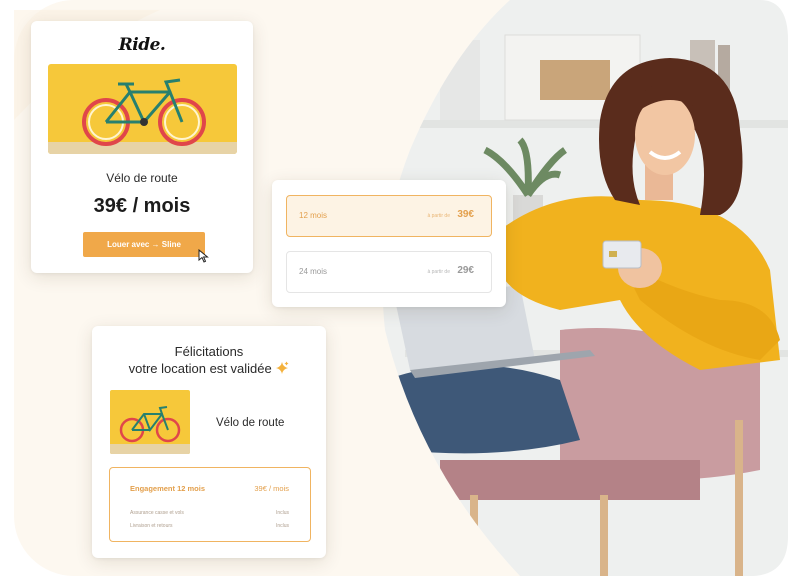 The height and width of the screenshot is (576, 788). Describe the element at coordinates (150, 422) in the screenshot. I see `bike-thumbnail` at that location.